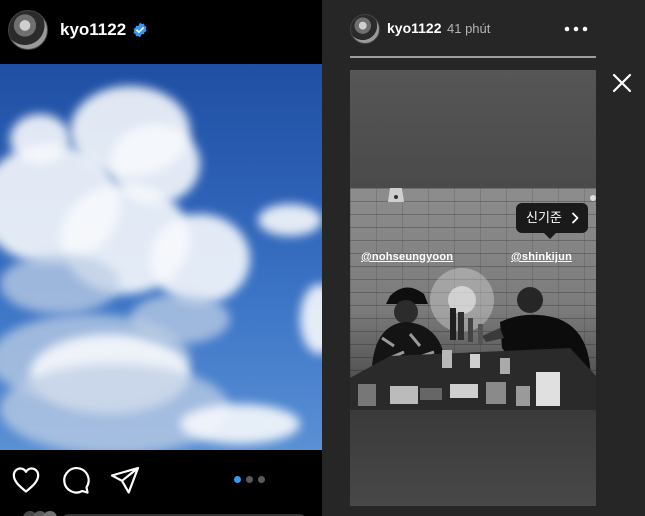 This screenshot has width=645, height=516. Describe the element at coordinates (28, 30) in the screenshot. I see `profile-avatar` at that location.